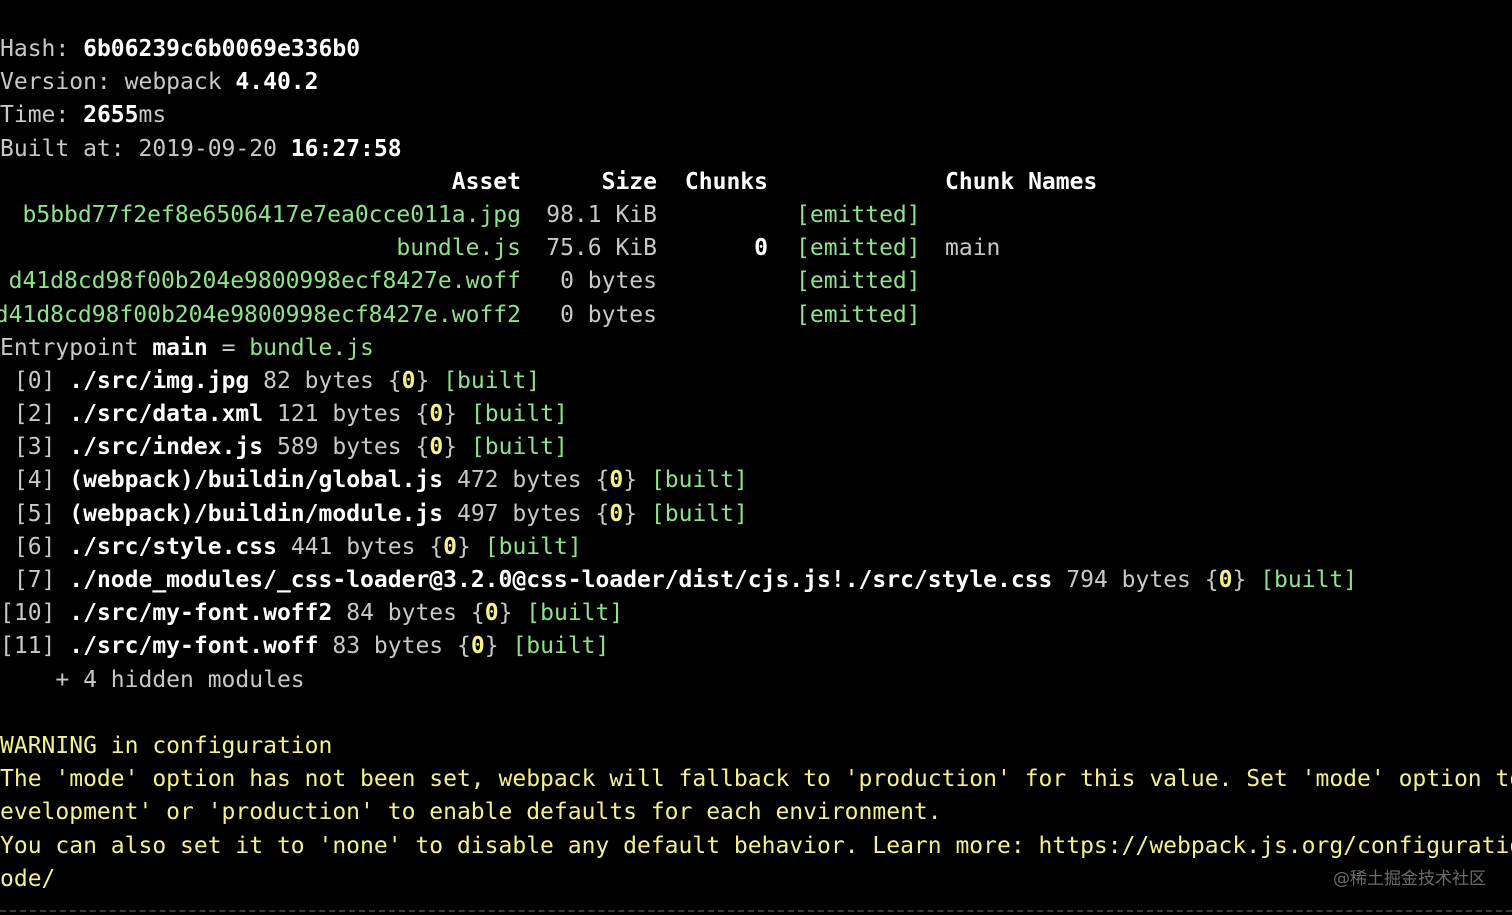 The height and width of the screenshot is (915, 1512). I want to click on module-id: [6], so click(28, 546).